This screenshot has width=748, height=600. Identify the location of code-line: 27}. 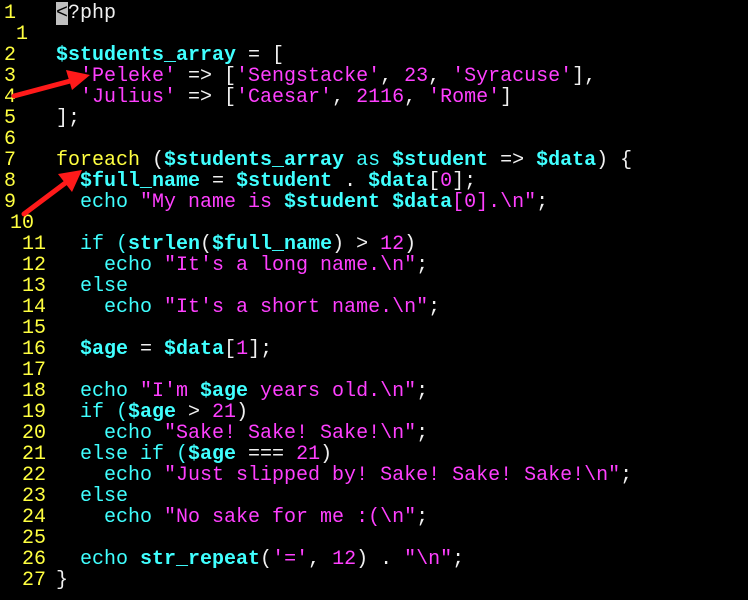
(374, 580).